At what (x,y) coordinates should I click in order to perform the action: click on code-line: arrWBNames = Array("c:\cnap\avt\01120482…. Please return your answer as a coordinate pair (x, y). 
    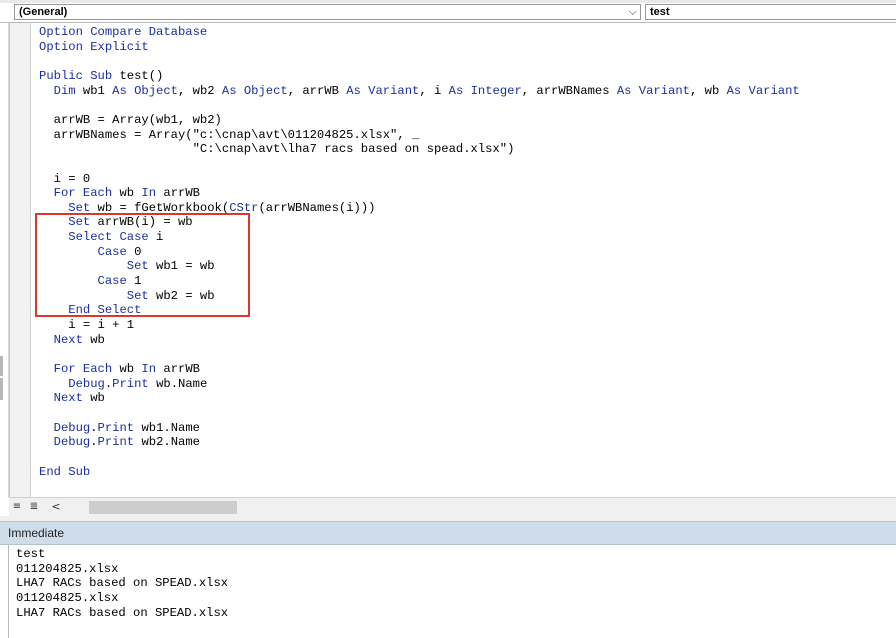
    Looking at the image, I should click on (419, 135).